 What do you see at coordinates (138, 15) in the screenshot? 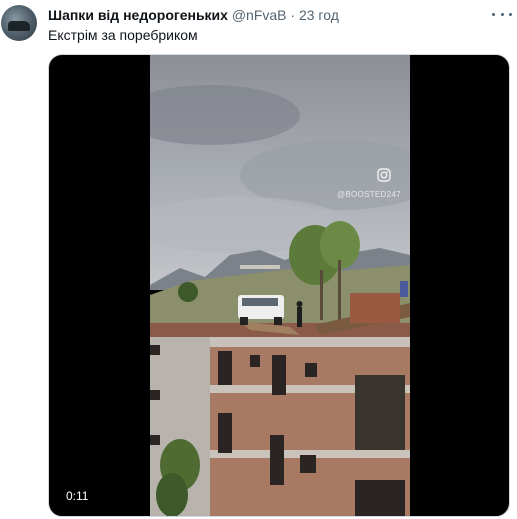
I see `display-name: Шапки від недорогеньких` at bounding box center [138, 15].